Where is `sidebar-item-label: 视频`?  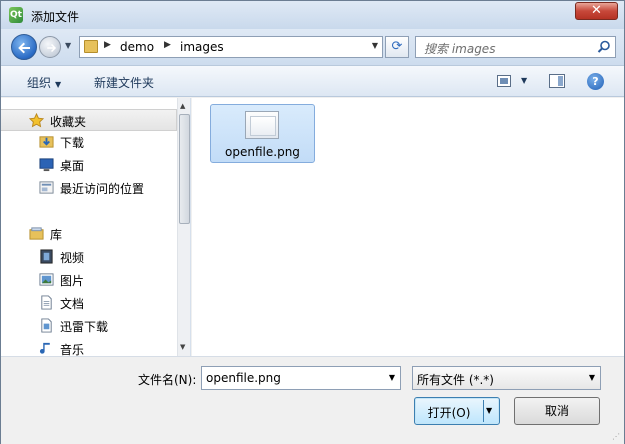
sidebar-item-label: 视频 is located at coordinates (72, 258).